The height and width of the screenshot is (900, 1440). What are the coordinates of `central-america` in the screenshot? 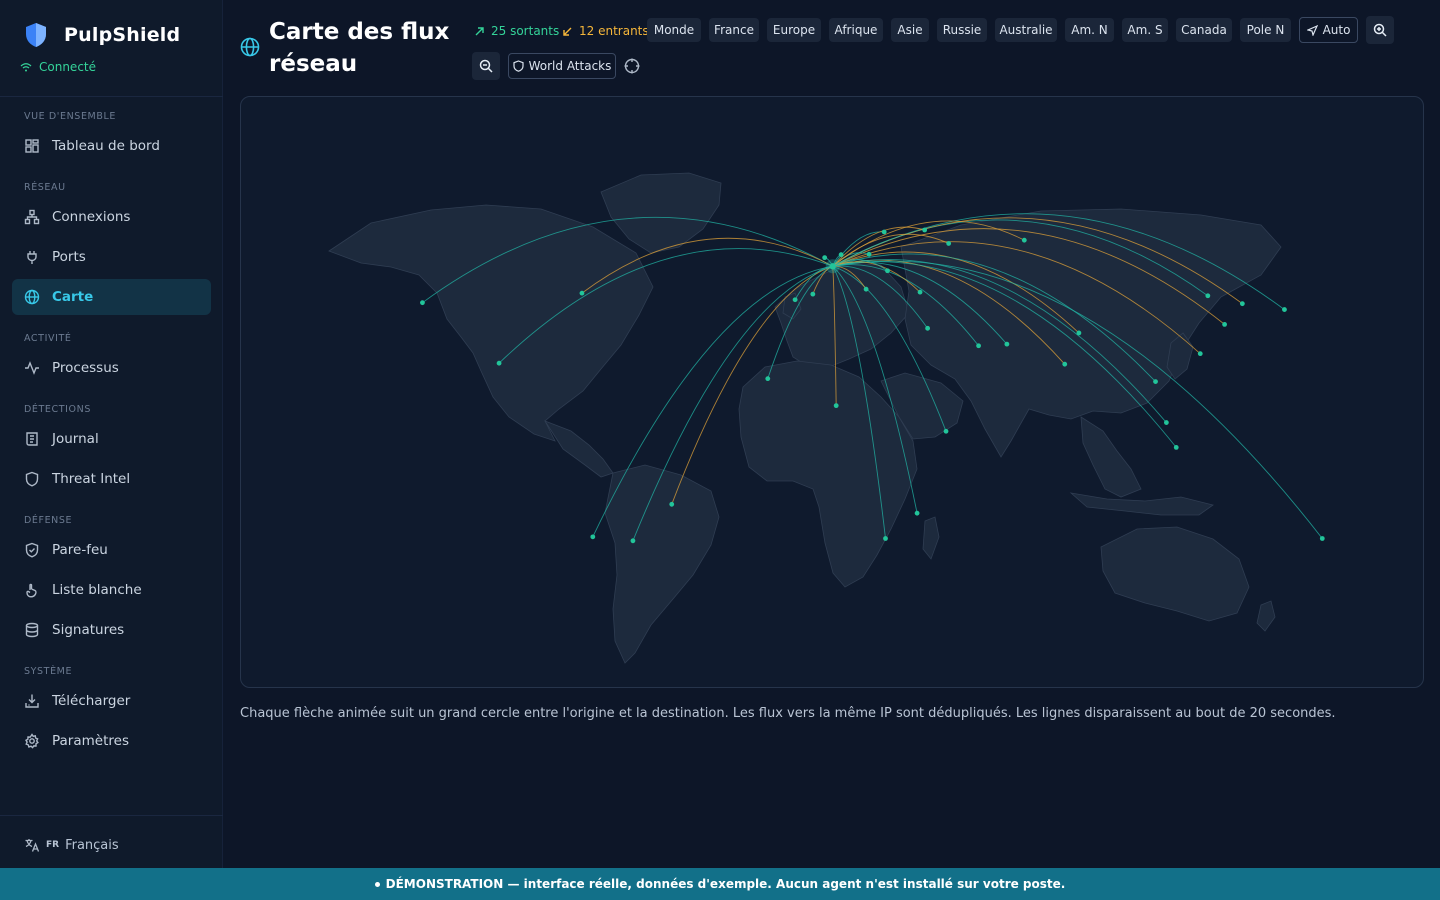 It's located at (579, 449).